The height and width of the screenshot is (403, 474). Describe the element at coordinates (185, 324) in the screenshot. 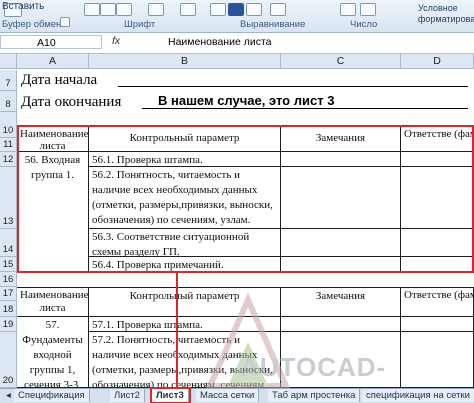

I see `table2-item-1: 57.1. Проверка штампа.` at that location.